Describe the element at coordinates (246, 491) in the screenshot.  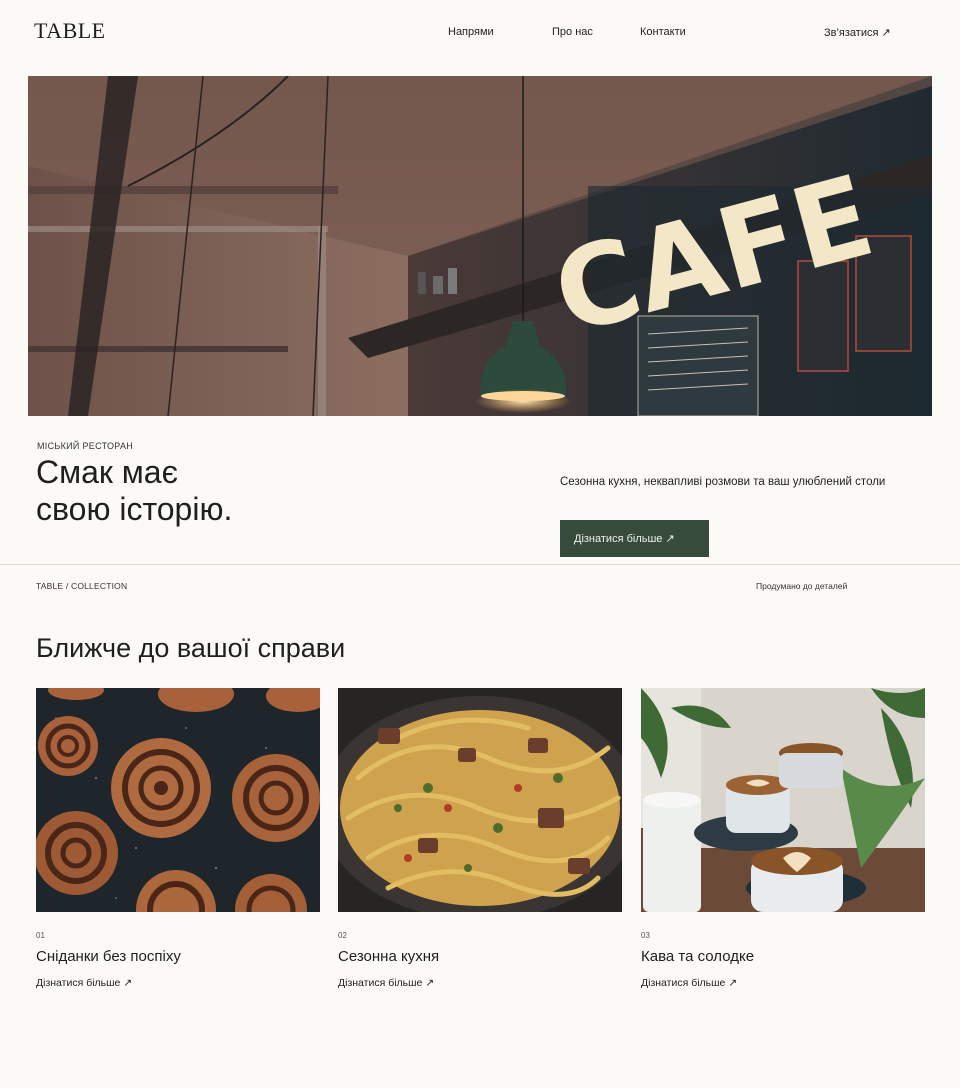
I see `hero-headline: Смак має свою історію.` at that location.